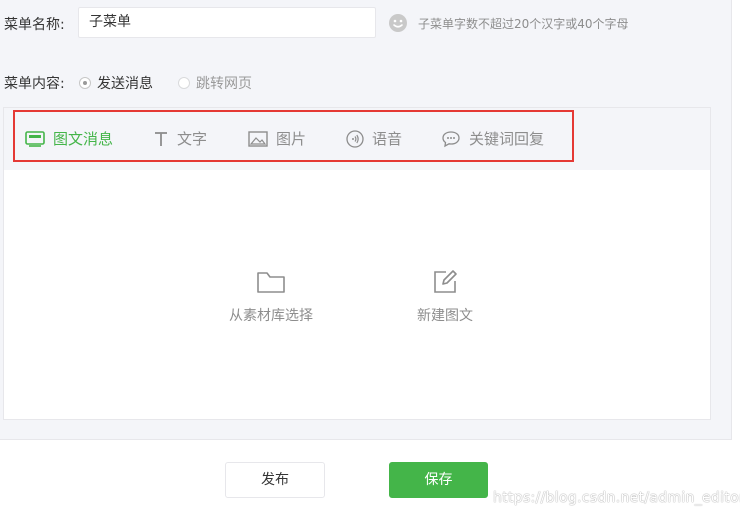  I want to click on tab-news-label: 图文消息, so click(83, 139).